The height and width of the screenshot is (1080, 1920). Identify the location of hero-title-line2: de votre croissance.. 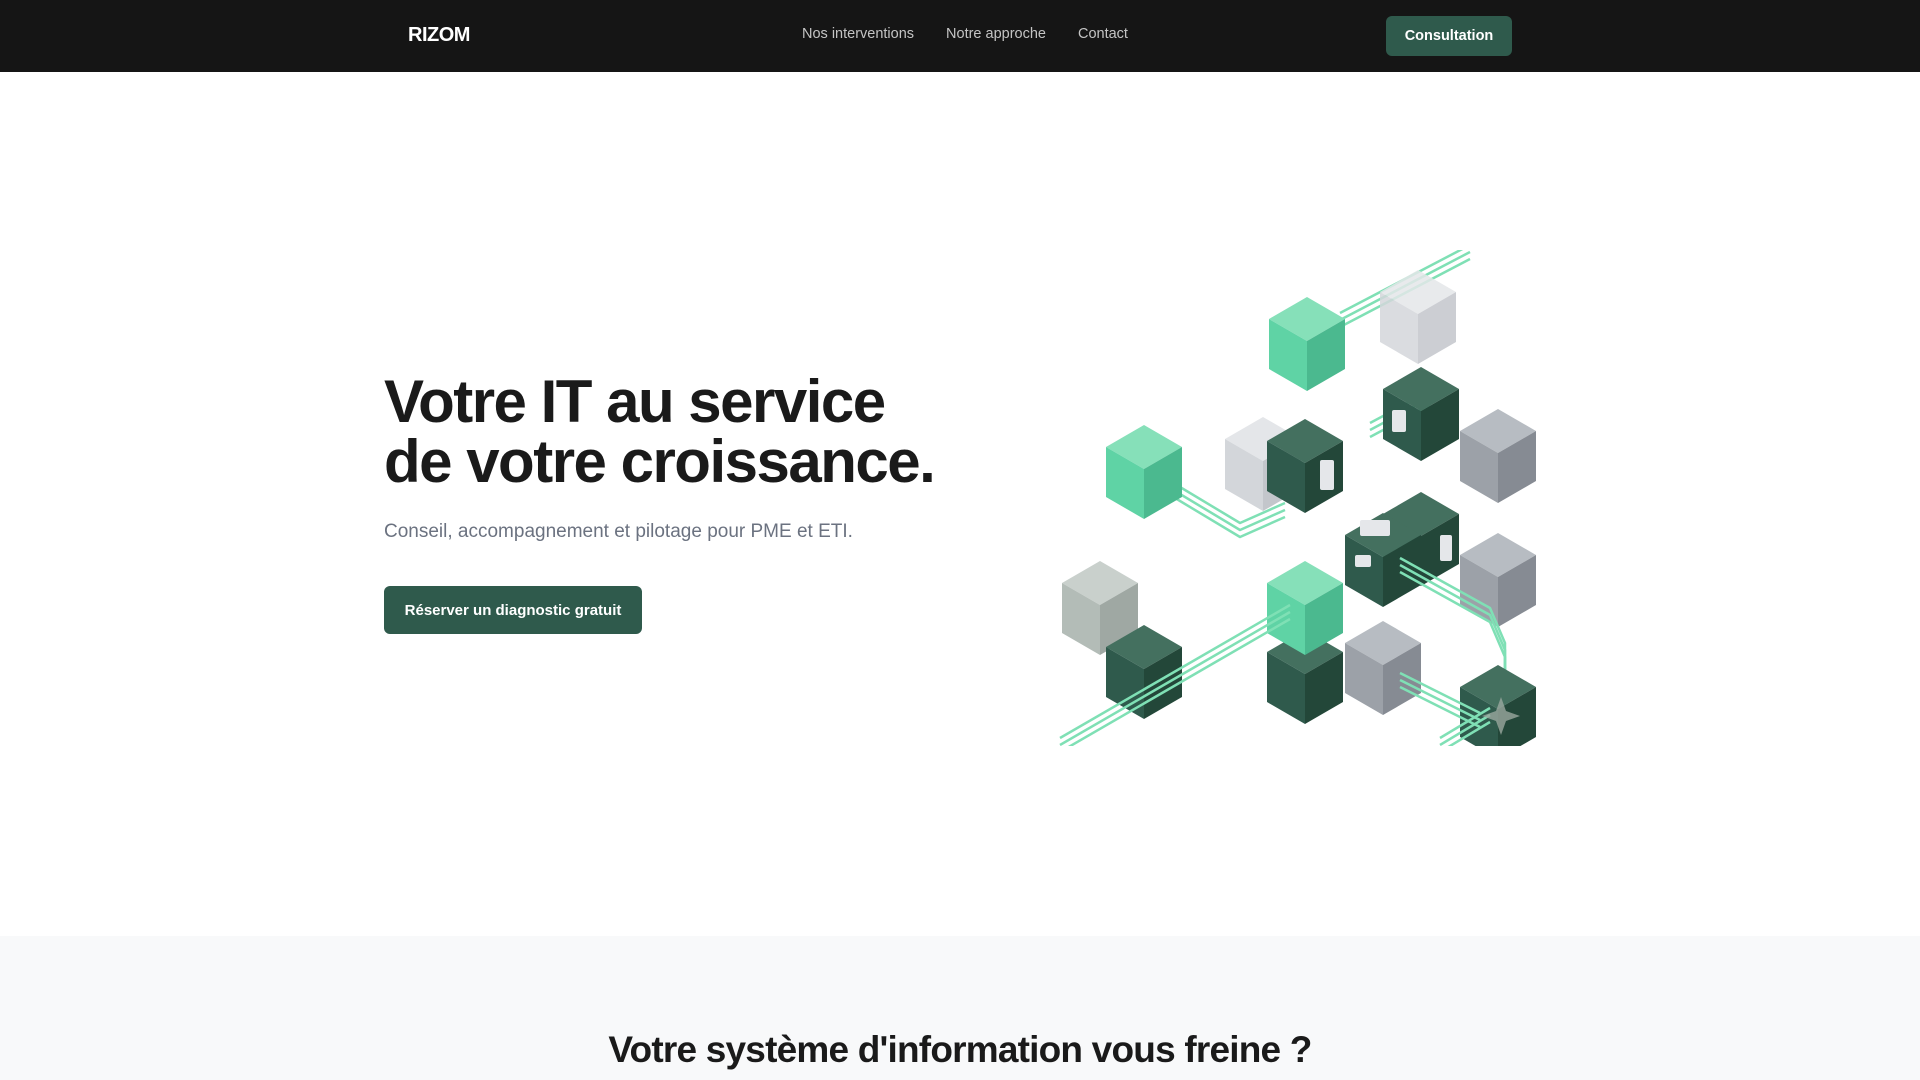
(660, 461).